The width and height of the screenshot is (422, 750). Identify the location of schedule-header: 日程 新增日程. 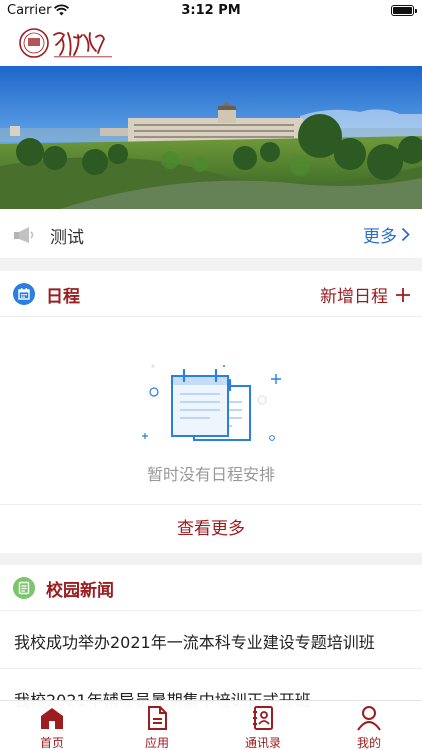
(211, 294).